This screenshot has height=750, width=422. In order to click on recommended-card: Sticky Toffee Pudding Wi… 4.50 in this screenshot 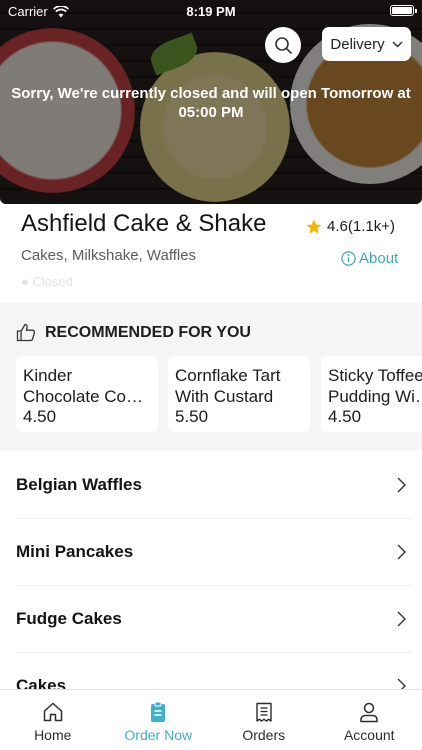, I will do `click(371, 394)`.